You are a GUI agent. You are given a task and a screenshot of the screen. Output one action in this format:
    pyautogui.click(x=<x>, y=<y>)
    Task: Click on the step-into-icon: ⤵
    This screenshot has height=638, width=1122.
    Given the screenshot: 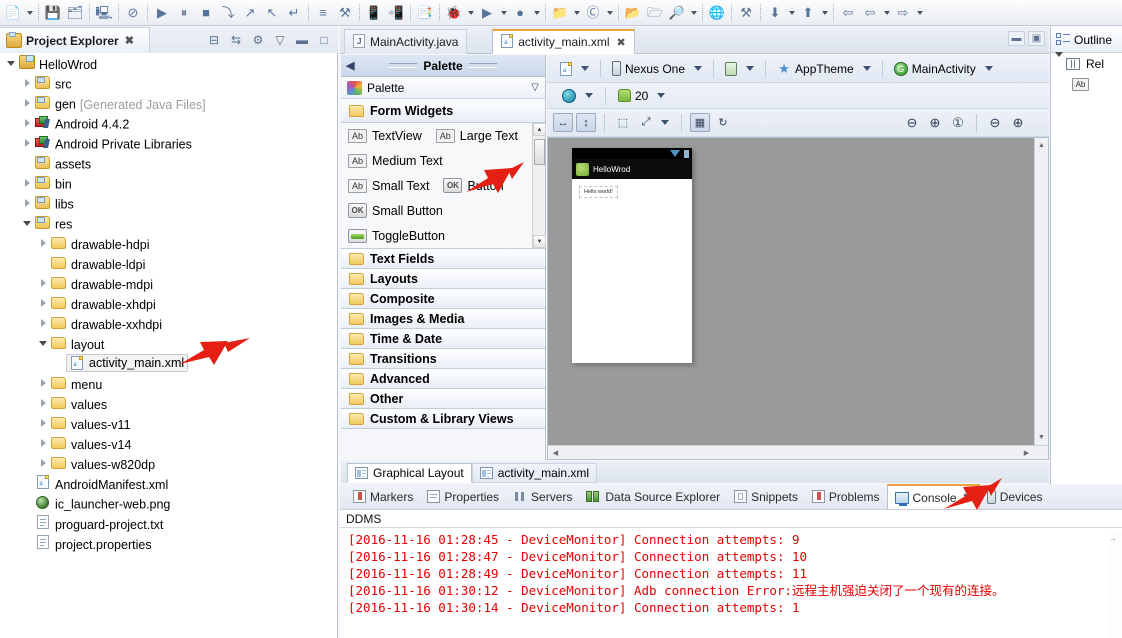 What is the action you would take?
    pyautogui.click(x=228, y=13)
    